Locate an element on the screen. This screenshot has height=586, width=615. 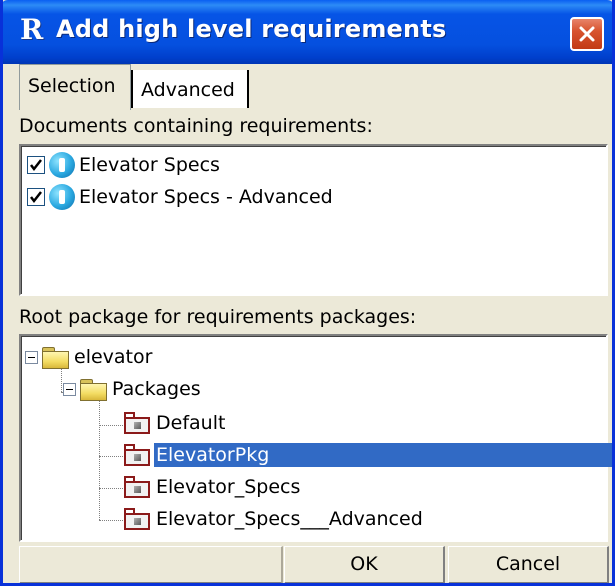
tree-node-elevator-specs-advanced: Elevator_Specs___Advanced is located at coordinates (273, 519).